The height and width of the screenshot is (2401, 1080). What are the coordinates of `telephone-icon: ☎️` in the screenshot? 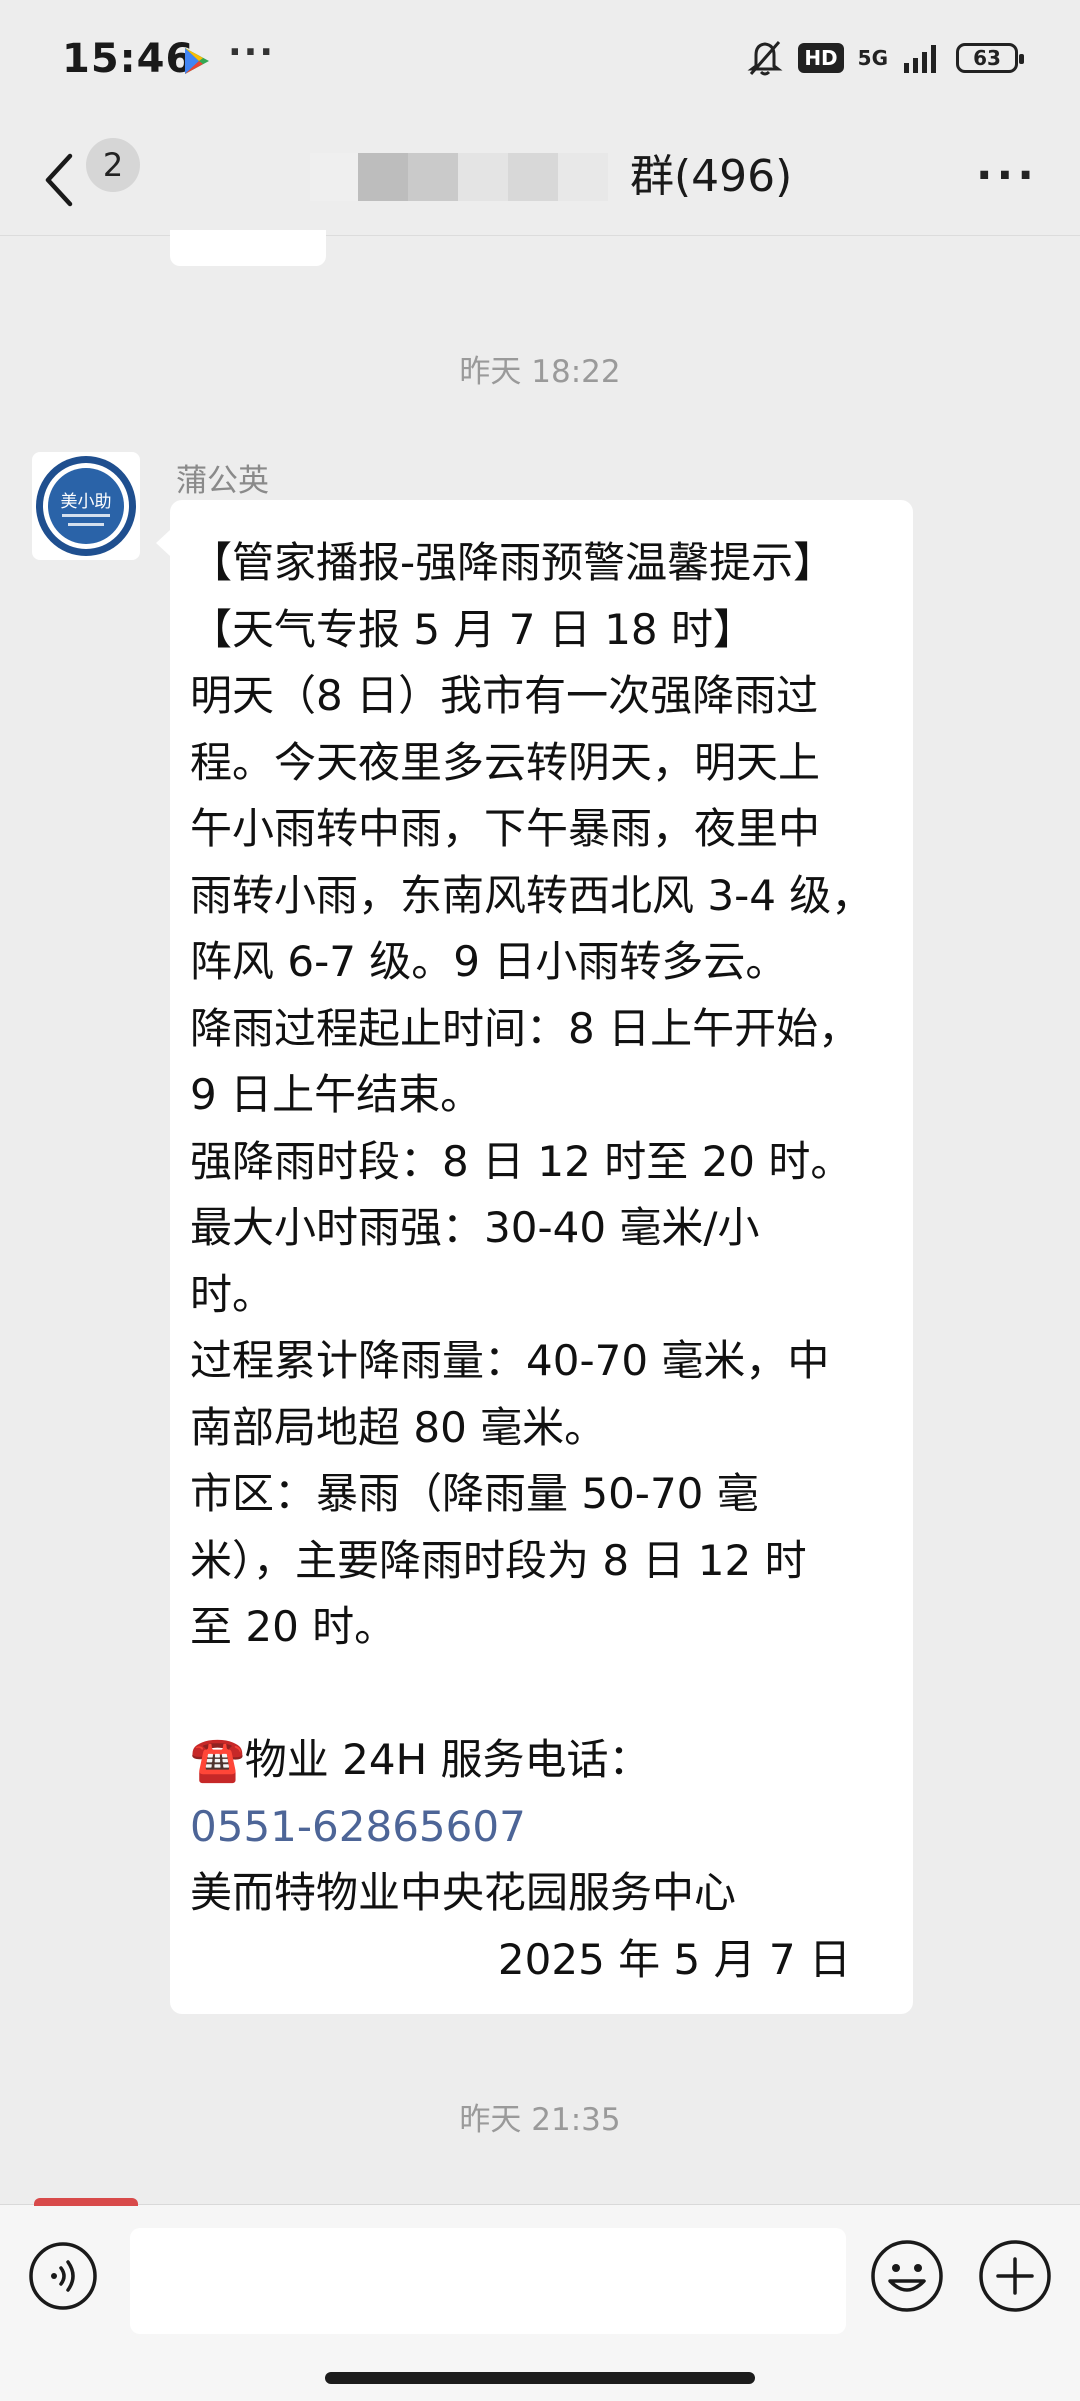 It's located at (217, 1759).